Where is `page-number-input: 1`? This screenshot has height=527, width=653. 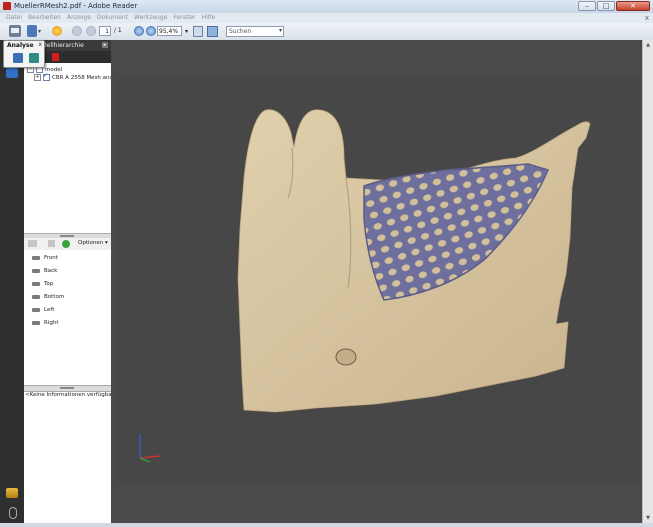 page-number-input: 1 is located at coordinates (105, 31).